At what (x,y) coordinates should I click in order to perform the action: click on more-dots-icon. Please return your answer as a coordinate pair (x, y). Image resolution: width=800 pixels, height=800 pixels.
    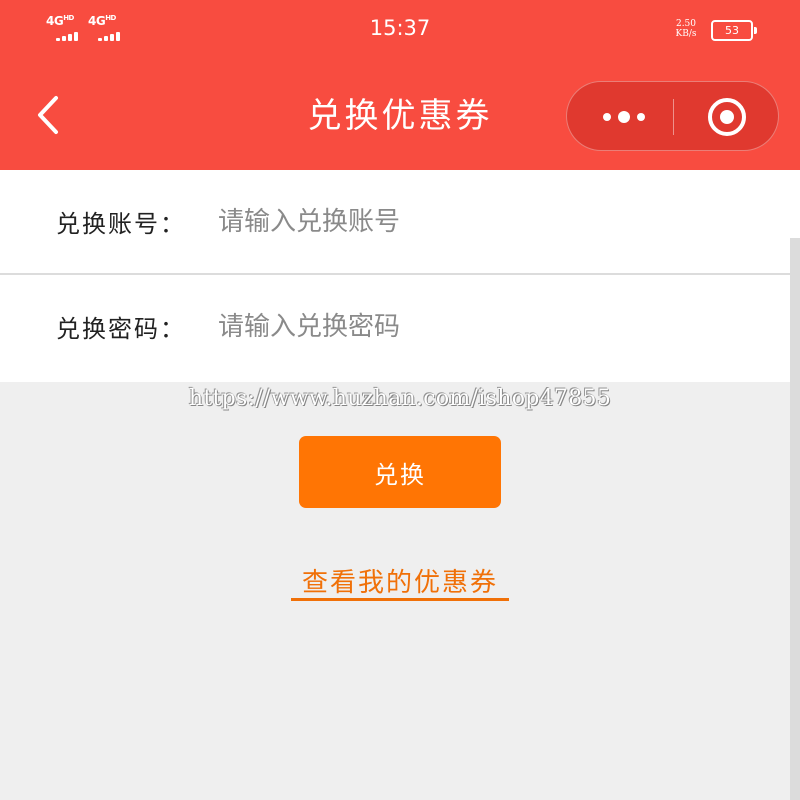
    Looking at the image, I should click on (624, 117).